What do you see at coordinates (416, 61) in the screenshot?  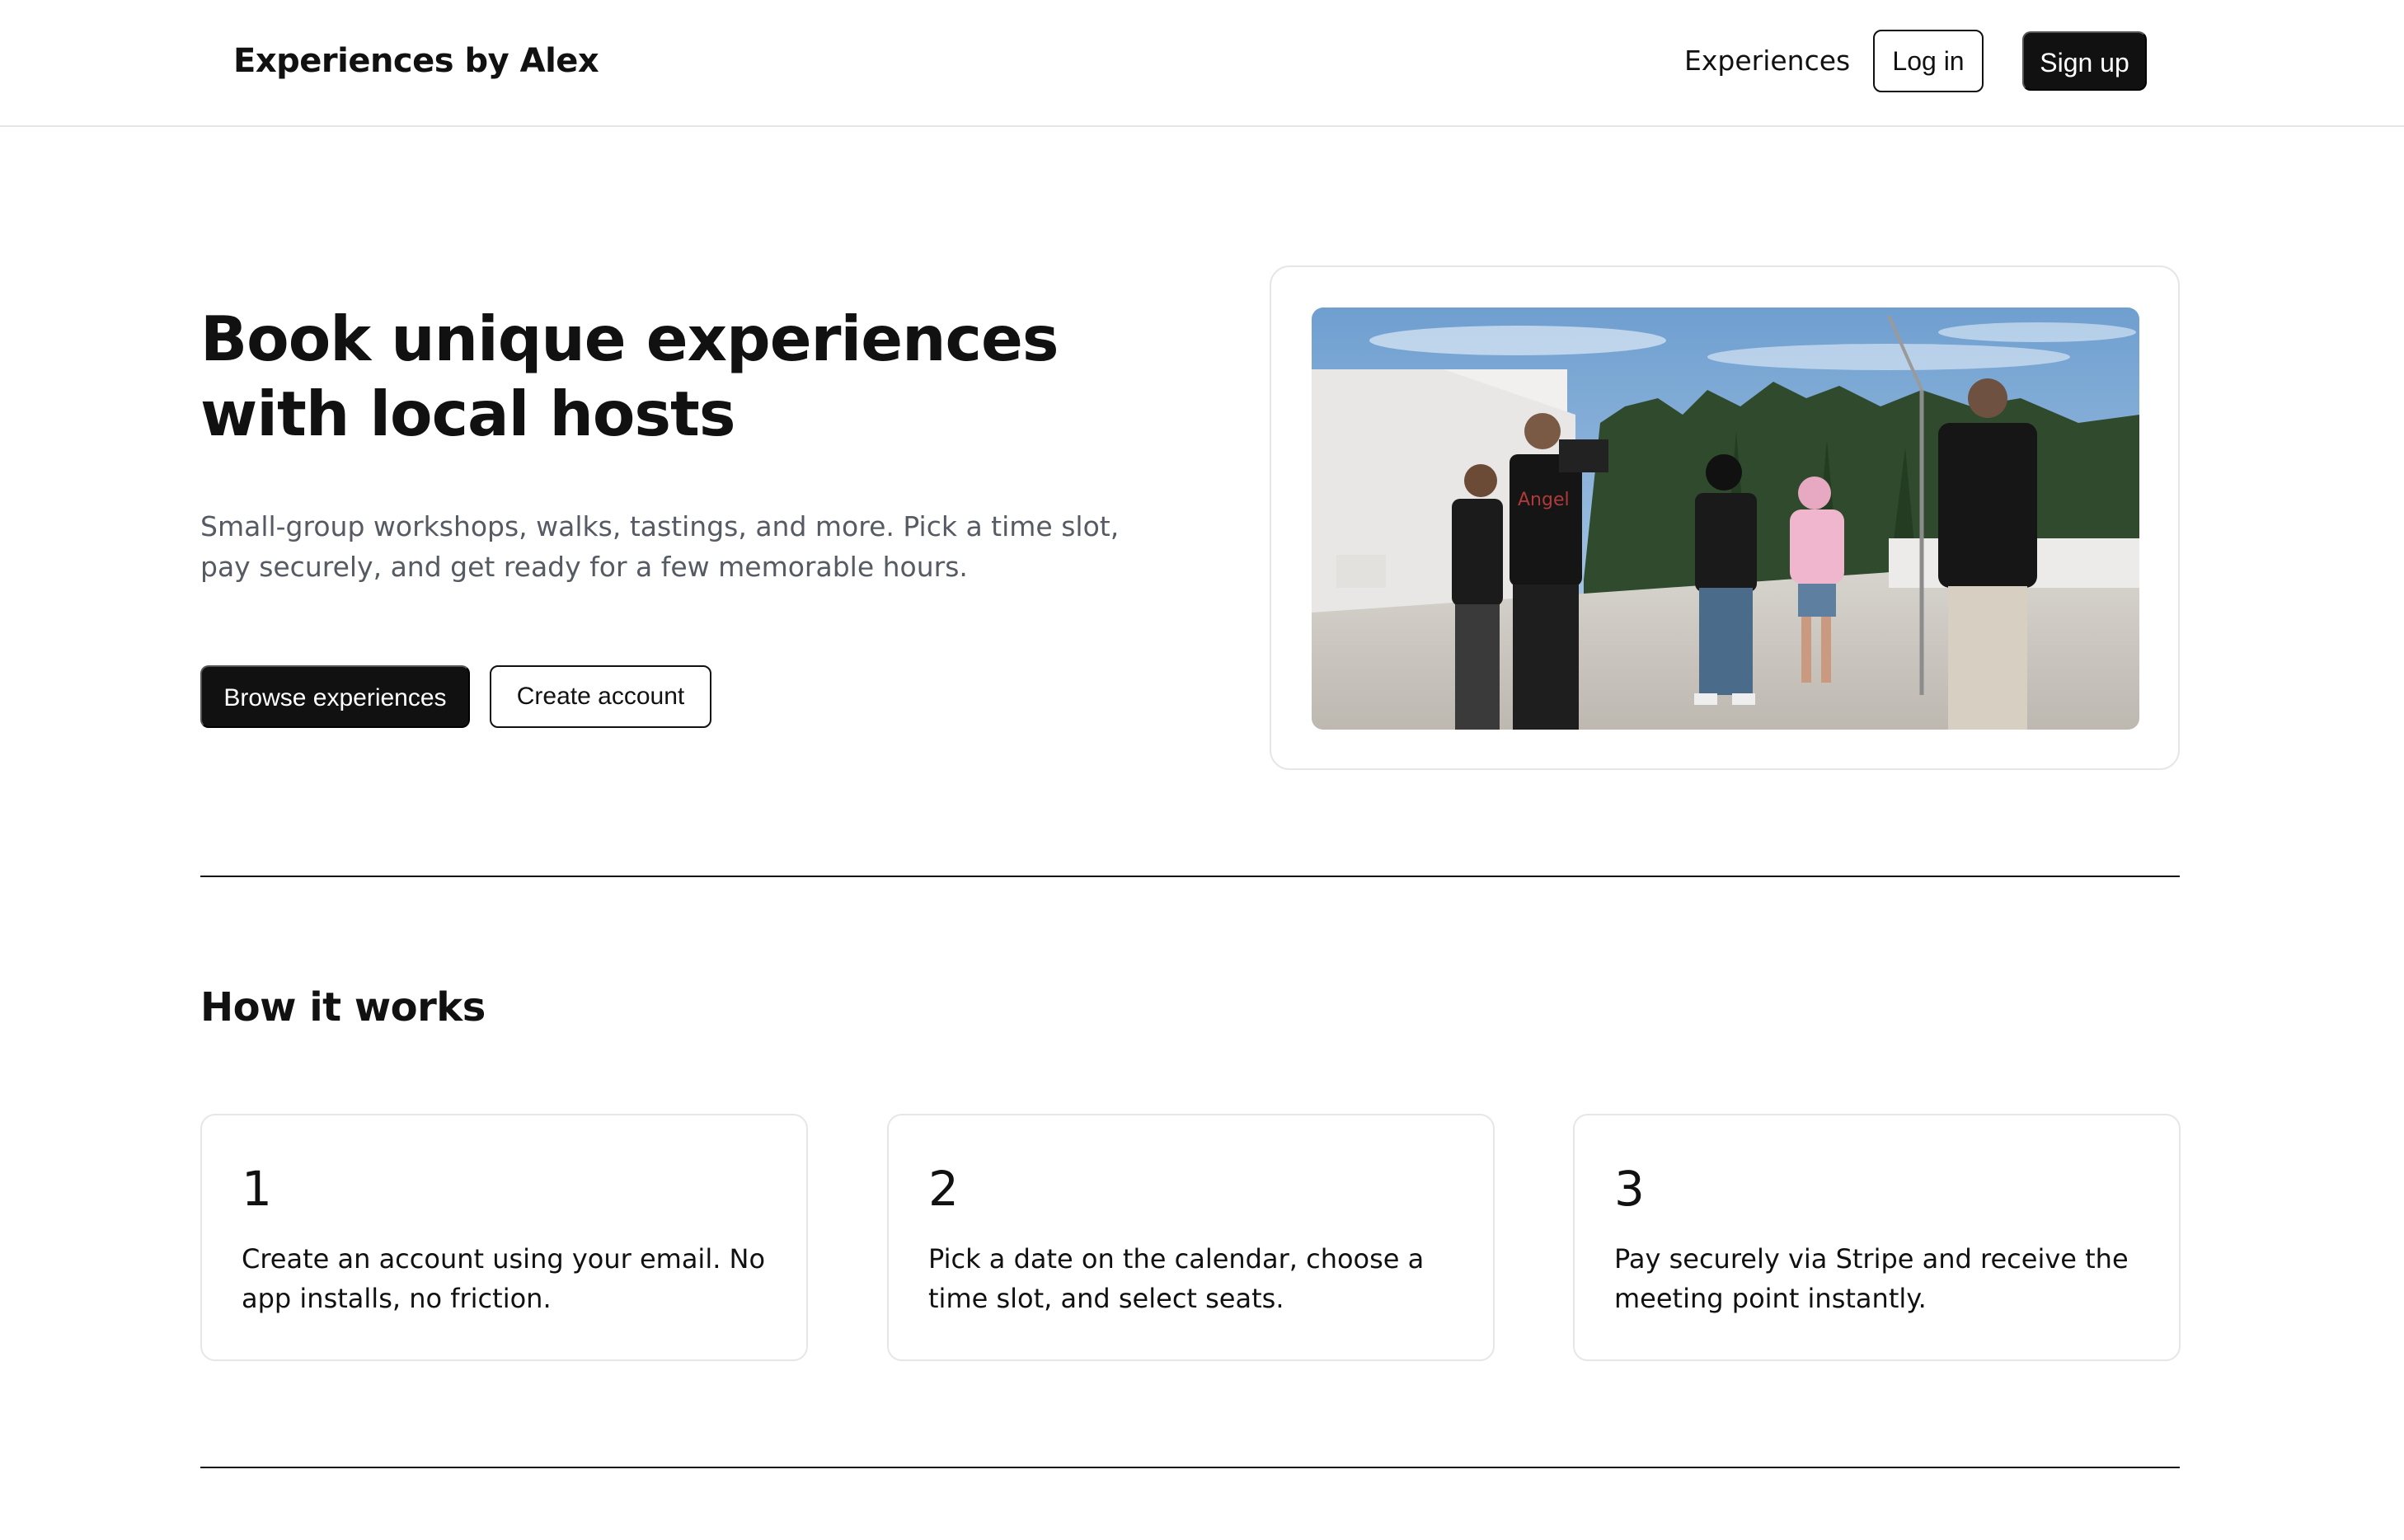 I see `brand-logo: Experiences by Alex` at bounding box center [416, 61].